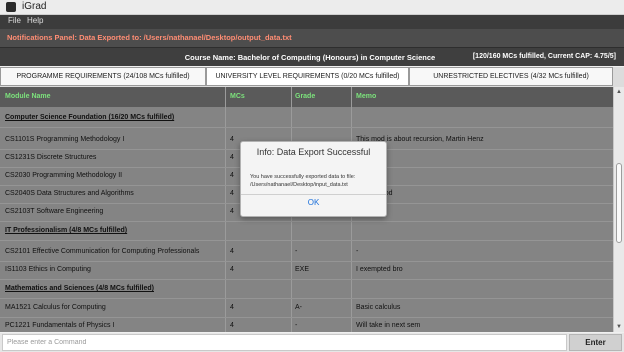 This screenshot has width=624, height=352. Describe the element at coordinates (619, 203) in the screenshot. I see `scrollbar-thumb` at that location.